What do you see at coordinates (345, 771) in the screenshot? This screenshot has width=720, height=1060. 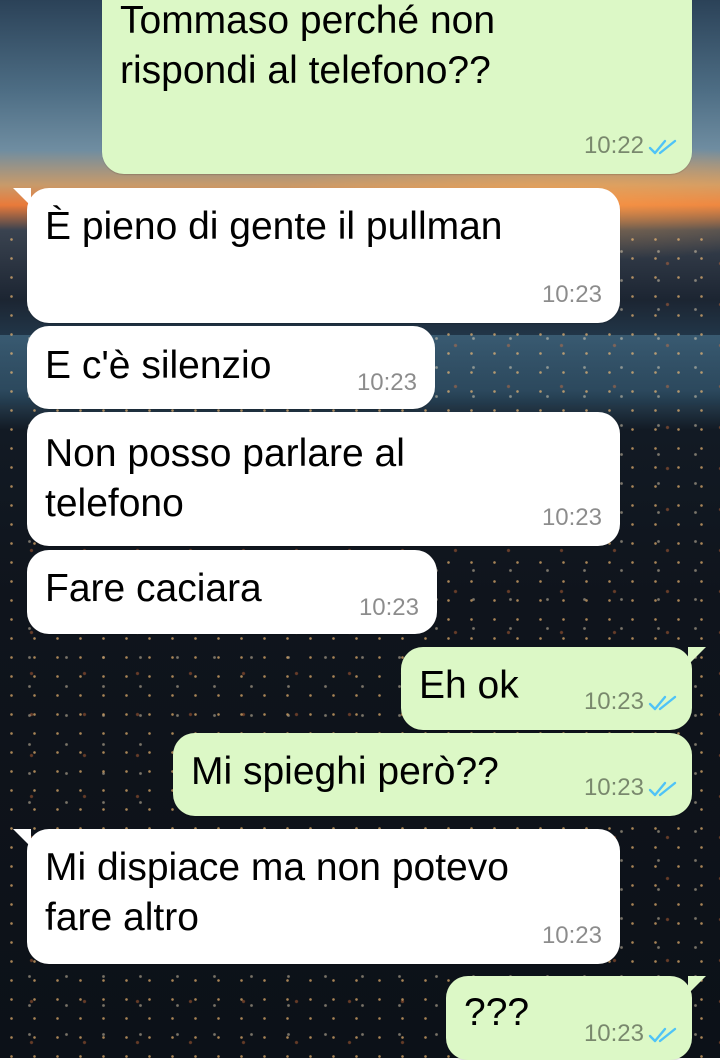 I see `message-text: Mi spieghi però??` at bounding box center [345, 771].